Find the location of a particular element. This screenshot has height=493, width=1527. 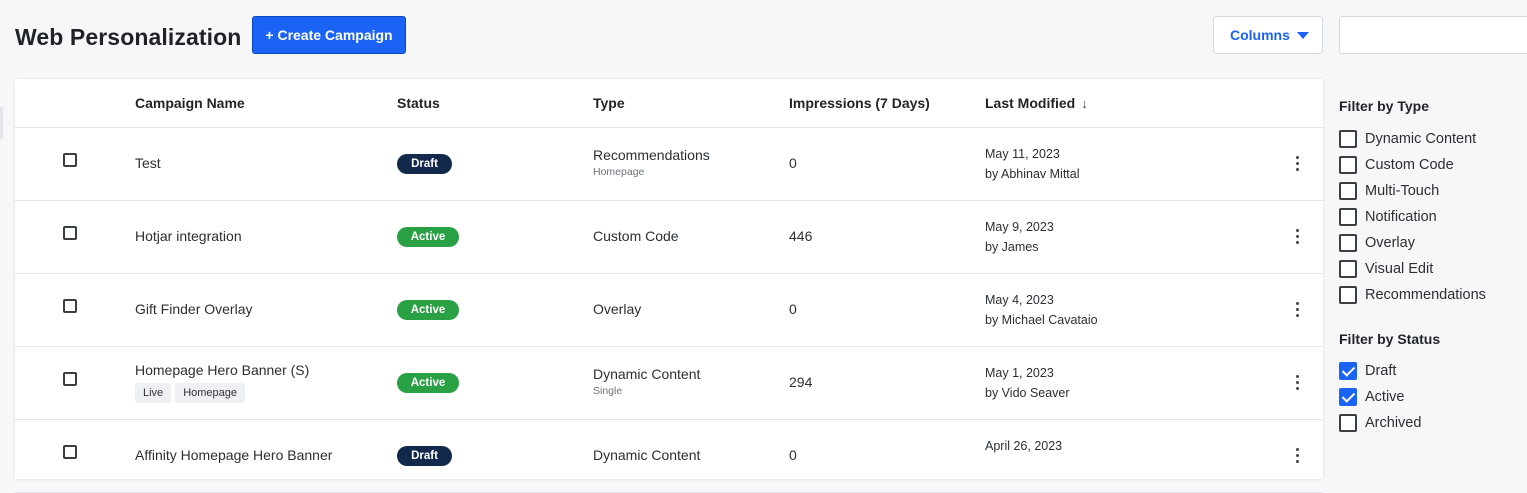

modified-date: May 9, 2023 is located at coordinates (1019, 227).